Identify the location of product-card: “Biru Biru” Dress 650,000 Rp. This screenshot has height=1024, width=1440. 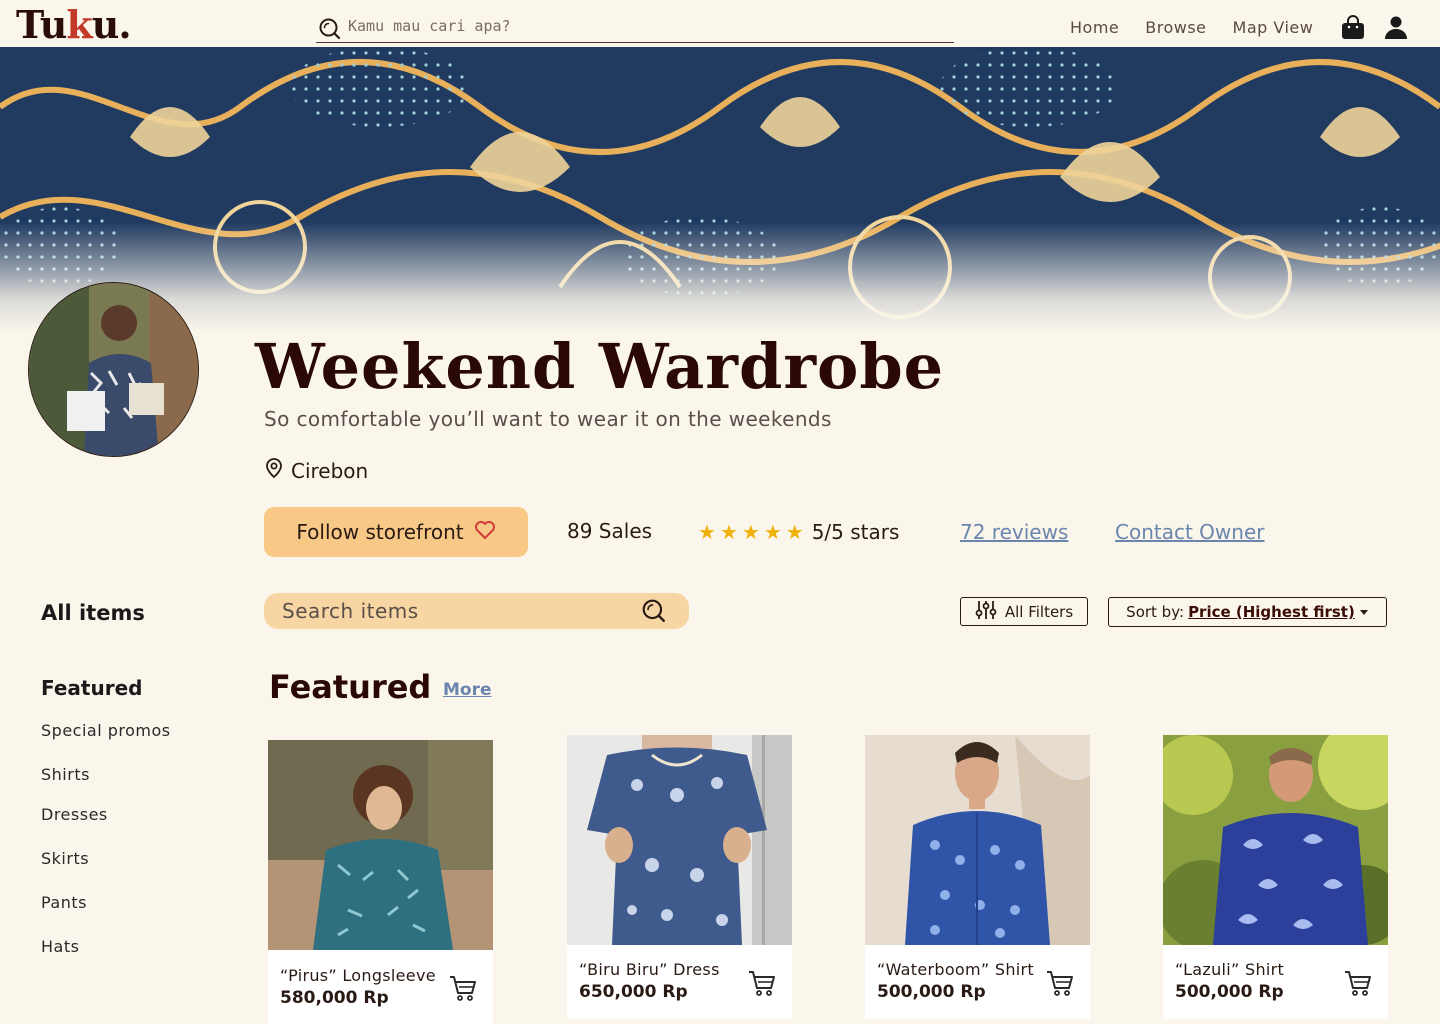
(679, 877).